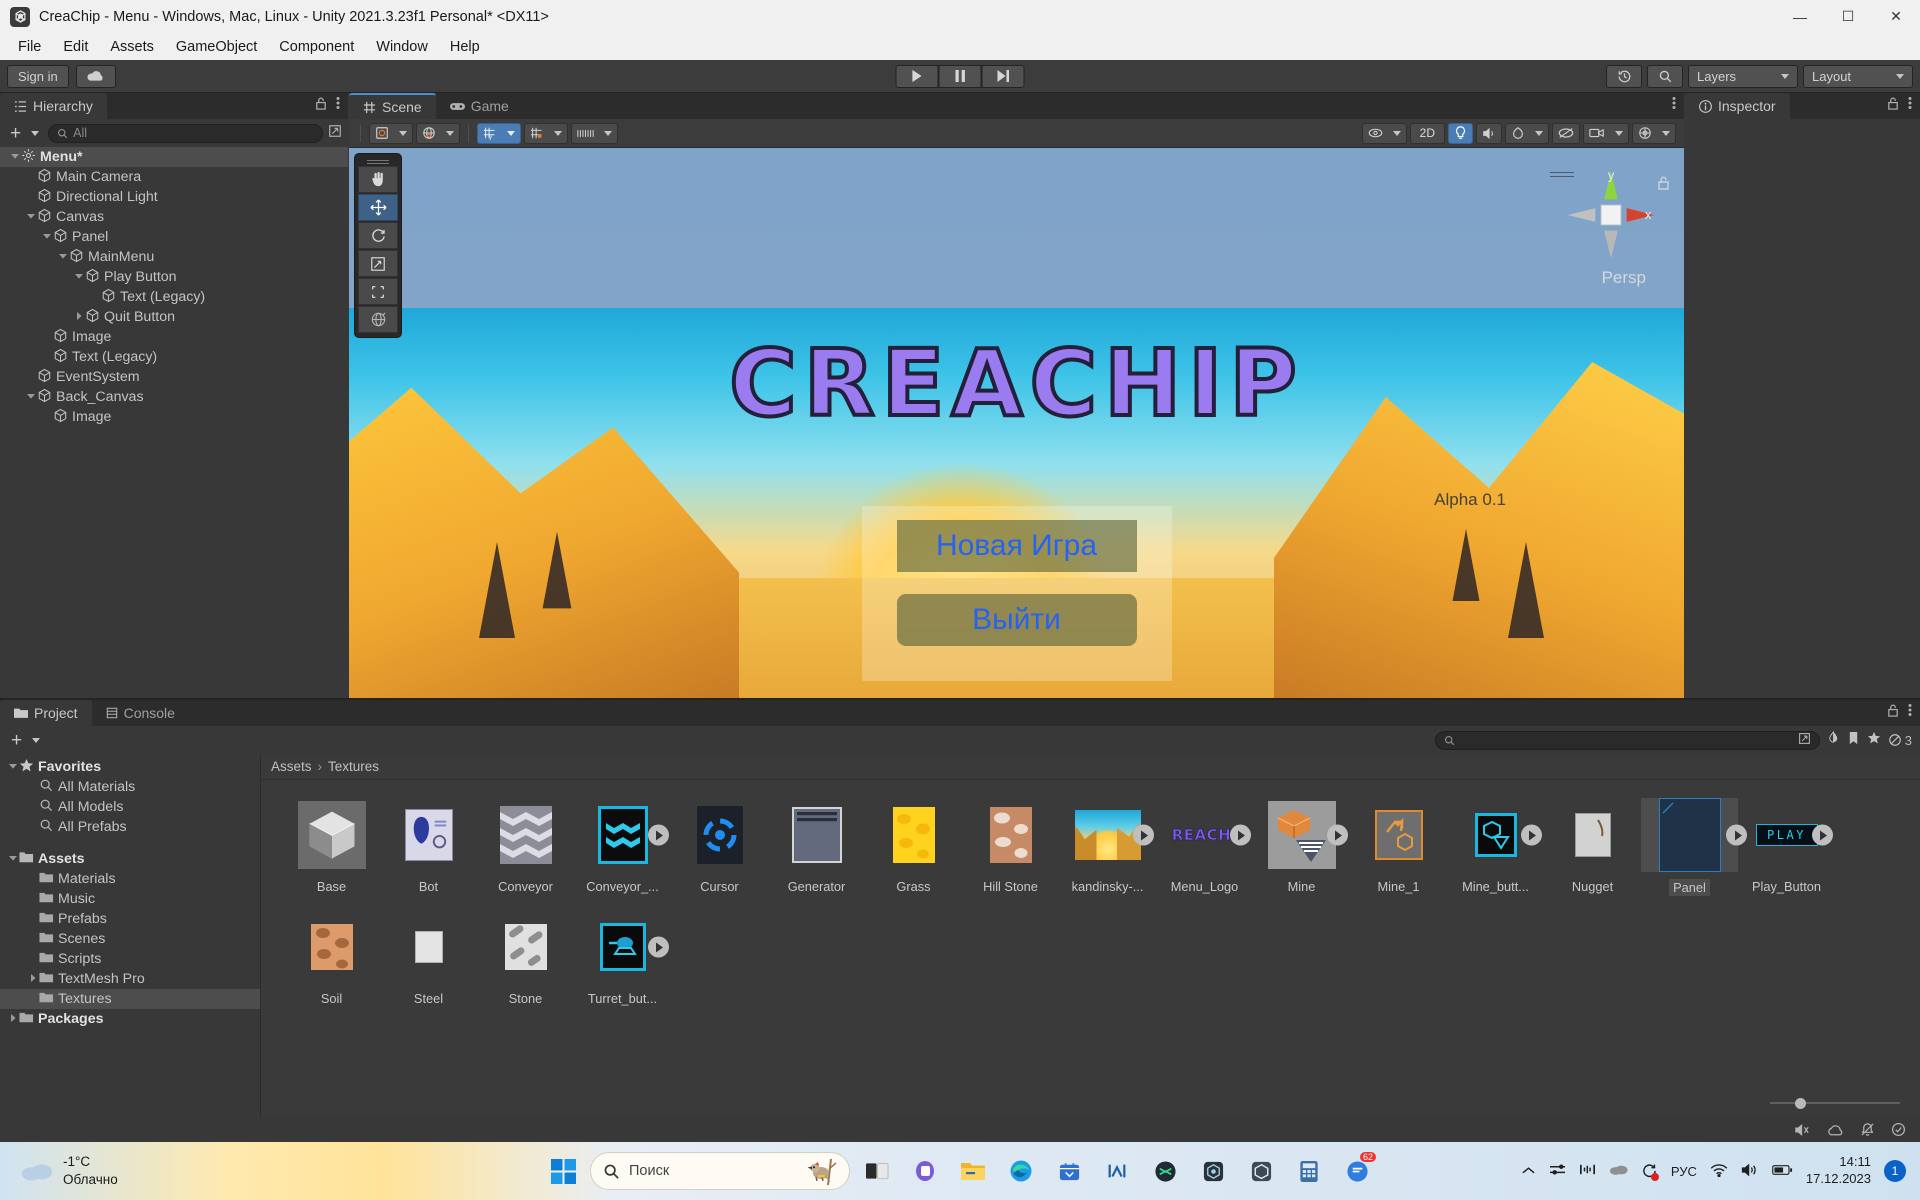 The image size is (1920, 1200). I want to click on asset-item: Base, so click(331, 847).